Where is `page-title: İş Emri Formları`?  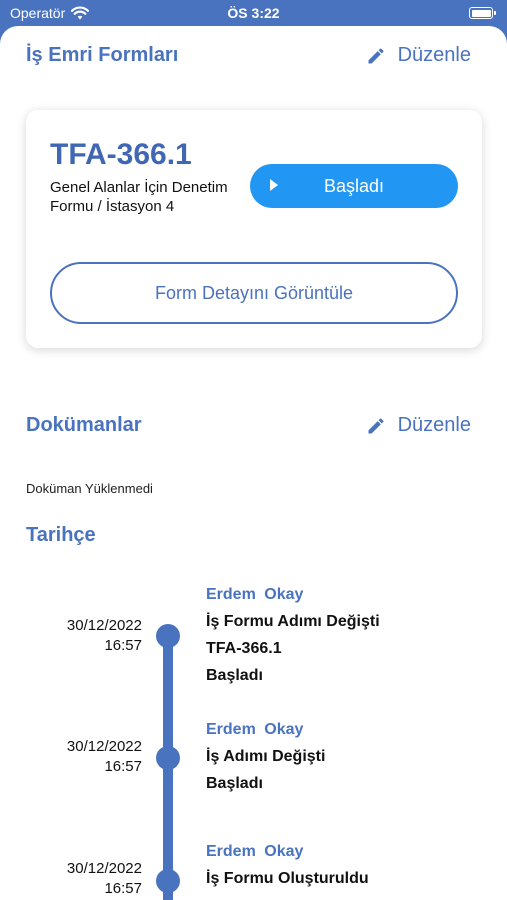 page-title: İş Emri Formları is located at coordinates (102, 55).